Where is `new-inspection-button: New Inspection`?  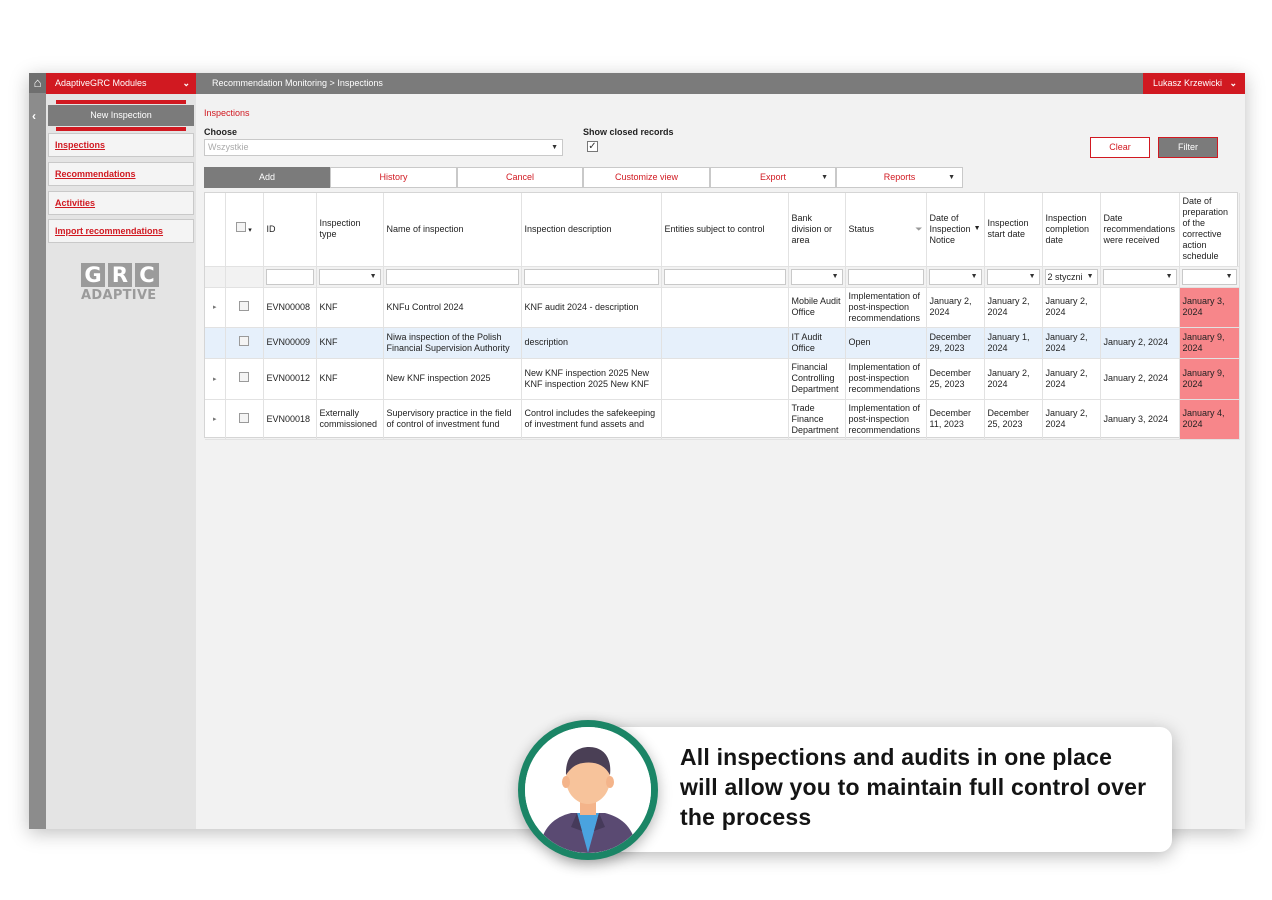
new-inspection-button: New Inspection is located at coordinates (121, 115).